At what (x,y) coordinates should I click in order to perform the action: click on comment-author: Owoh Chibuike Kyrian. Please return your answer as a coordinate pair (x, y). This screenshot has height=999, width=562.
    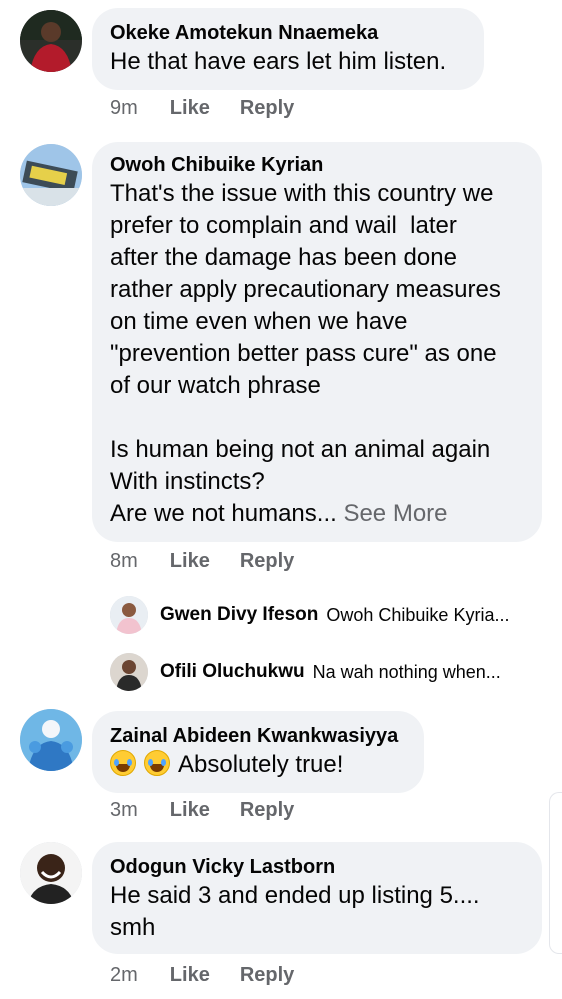
    Looking at the image, I should click on (317, 165).